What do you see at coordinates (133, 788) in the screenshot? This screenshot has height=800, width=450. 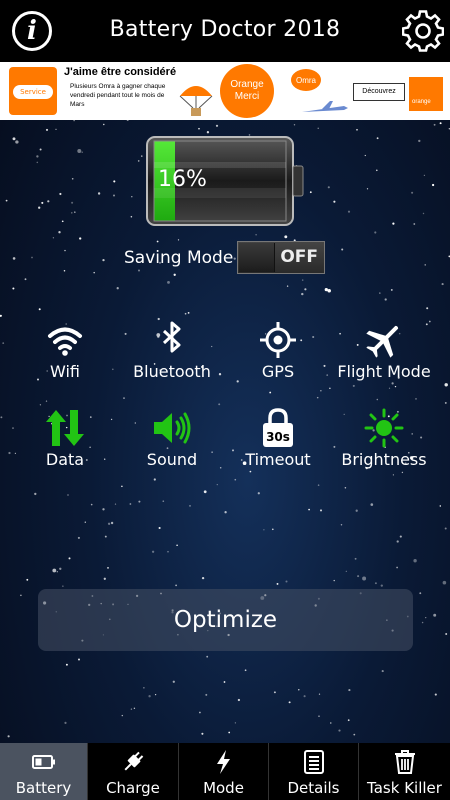 I see `nav-charge-label: Charge` at bounding box center [133, 788].